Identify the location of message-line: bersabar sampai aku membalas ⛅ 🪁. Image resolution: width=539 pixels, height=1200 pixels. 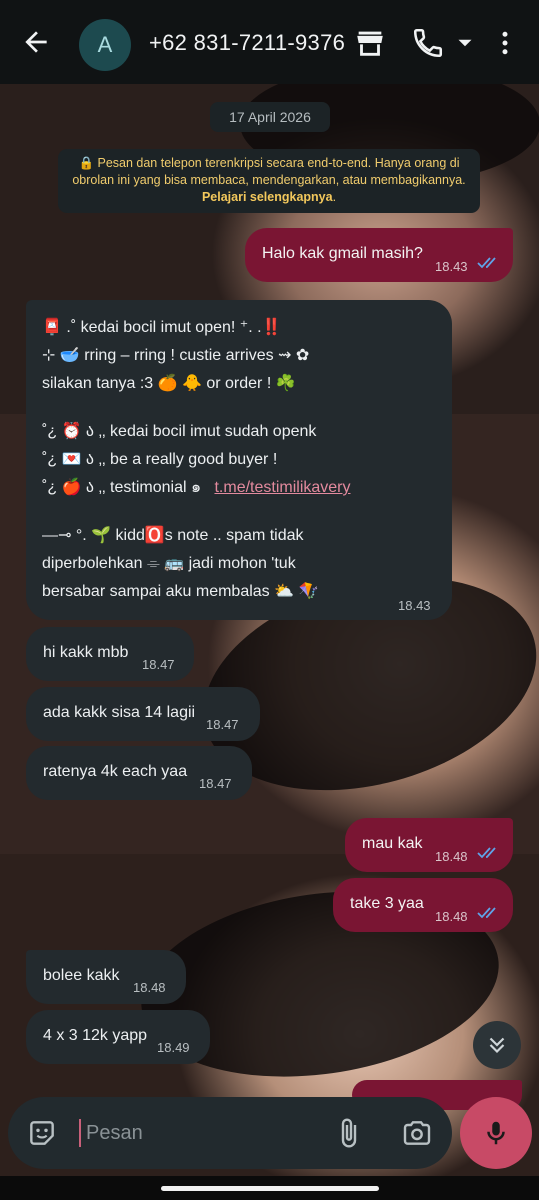
(180, 591).